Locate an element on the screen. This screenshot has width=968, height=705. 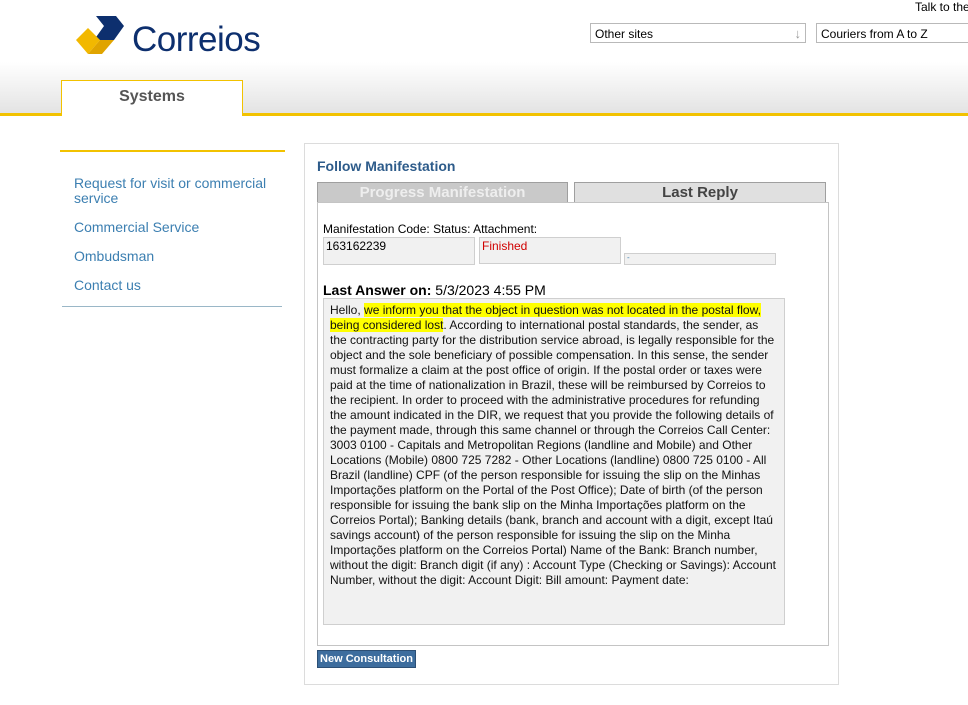
correios-logo: Correios is located at coordinates (179, 38).